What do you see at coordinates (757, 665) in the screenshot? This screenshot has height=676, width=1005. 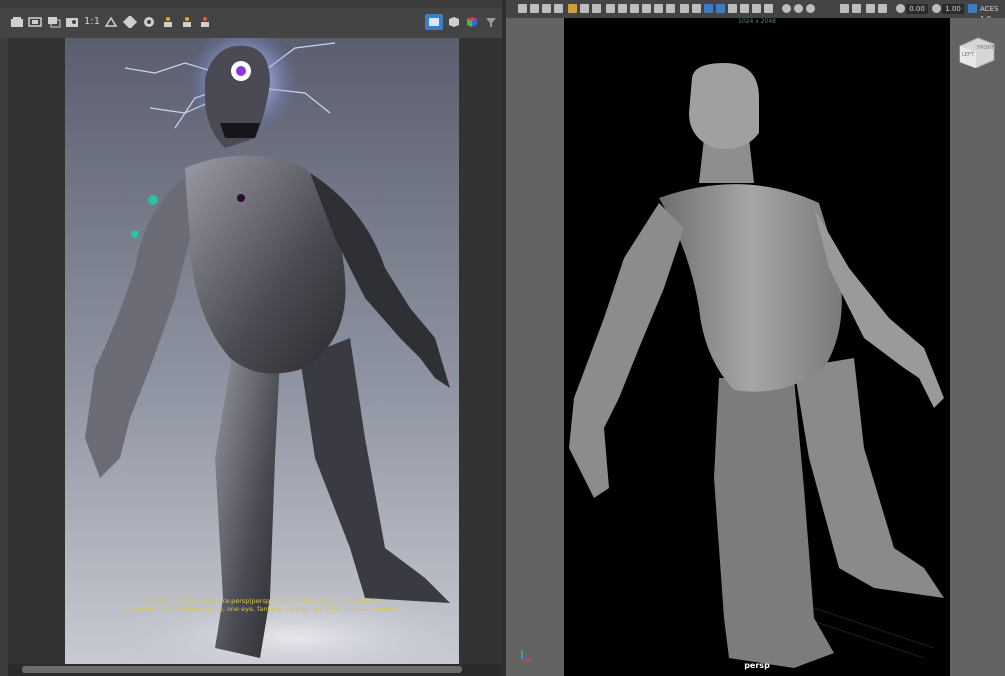 I see `camera-name-label: persp` at bounding box center [757, 665].